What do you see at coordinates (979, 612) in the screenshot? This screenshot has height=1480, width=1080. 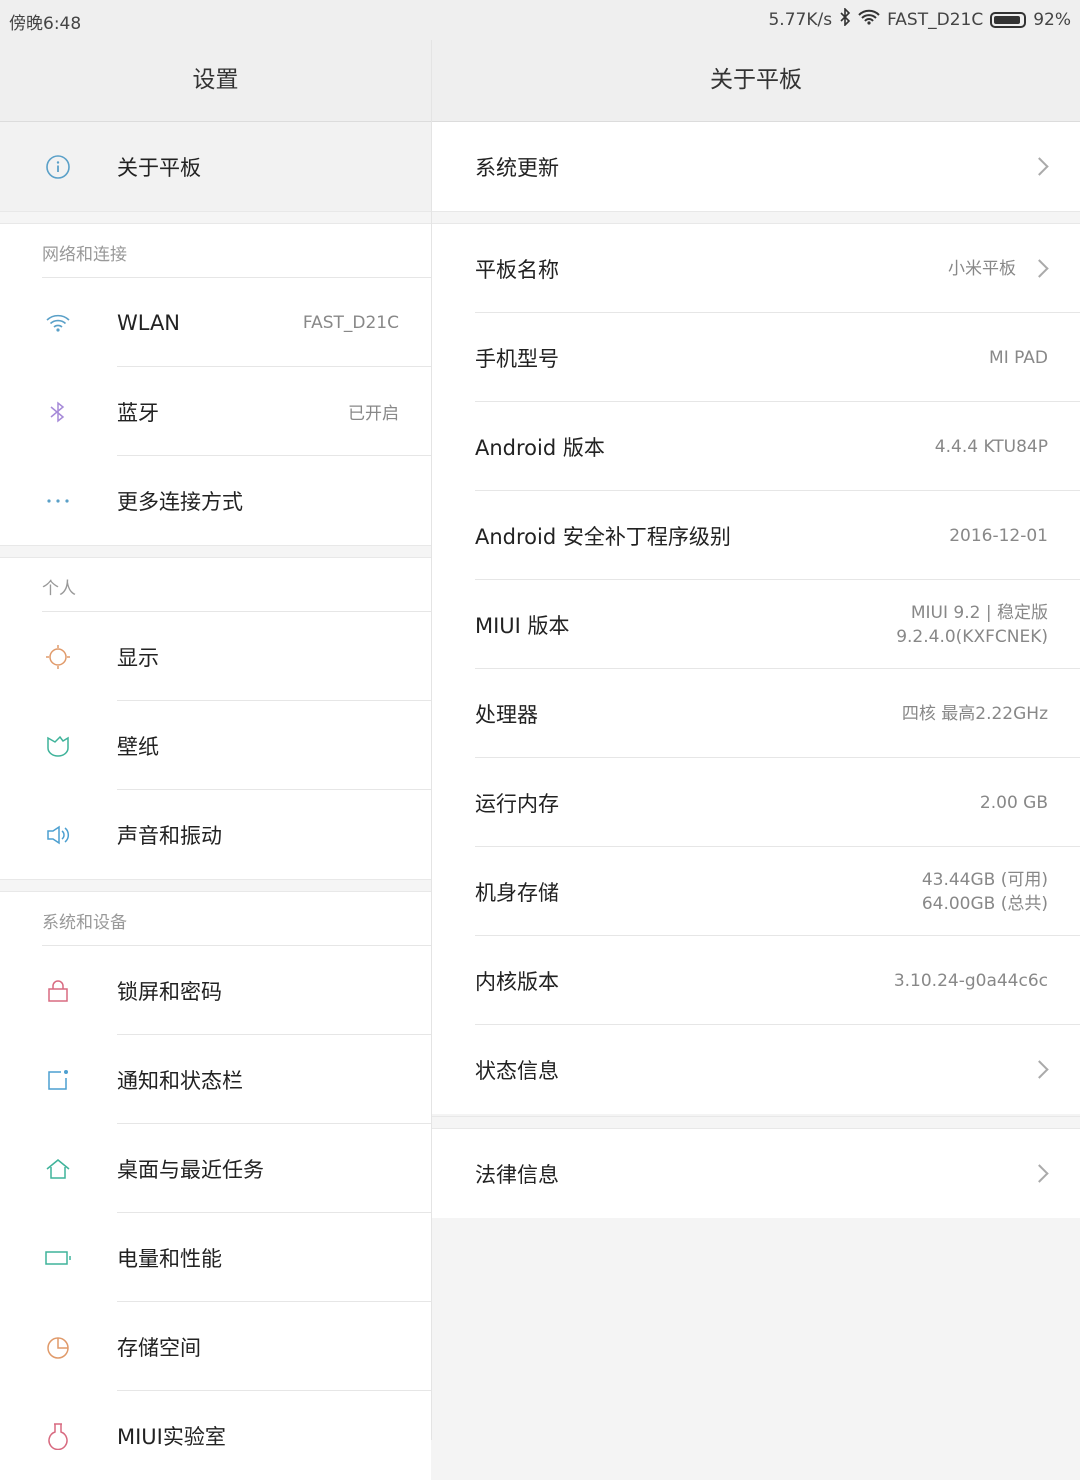 I see `value-line: MIUI 9.2 | 稳定版` at bounding box center [979, 612].